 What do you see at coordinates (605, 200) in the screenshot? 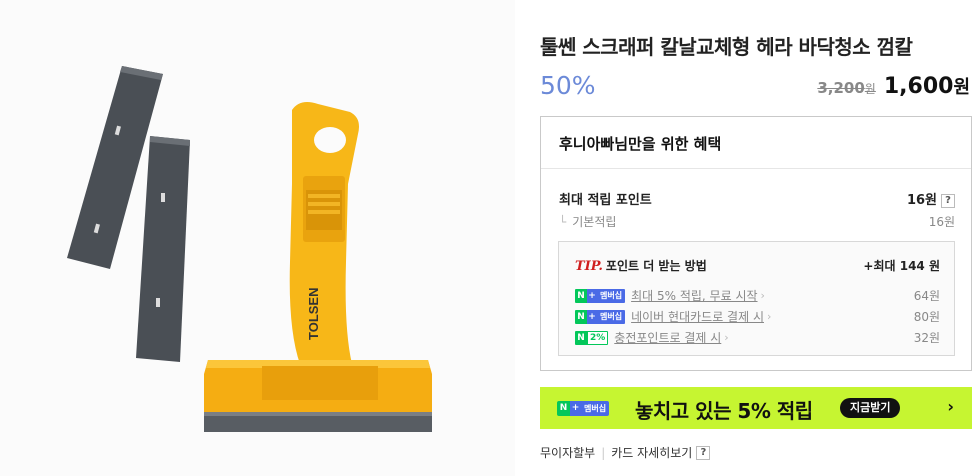
I see `max-points-label: 최대 적립 포인트` at bounding box center [605, 200].